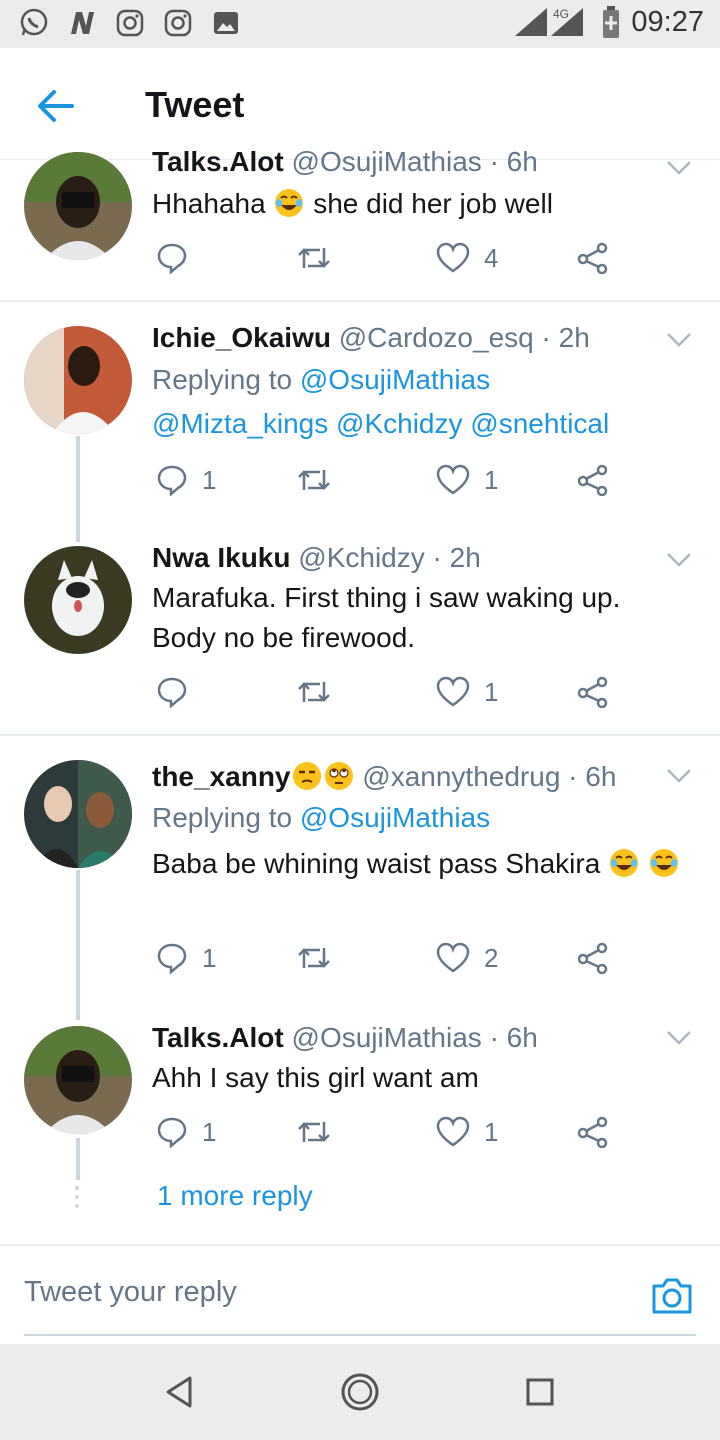 The height and width of the screenshot is (1440, 720). What do you see at coordinates (392, 262) in the screenshot?
I see `tweet-actions: 4` at bounding box center [392, 262].